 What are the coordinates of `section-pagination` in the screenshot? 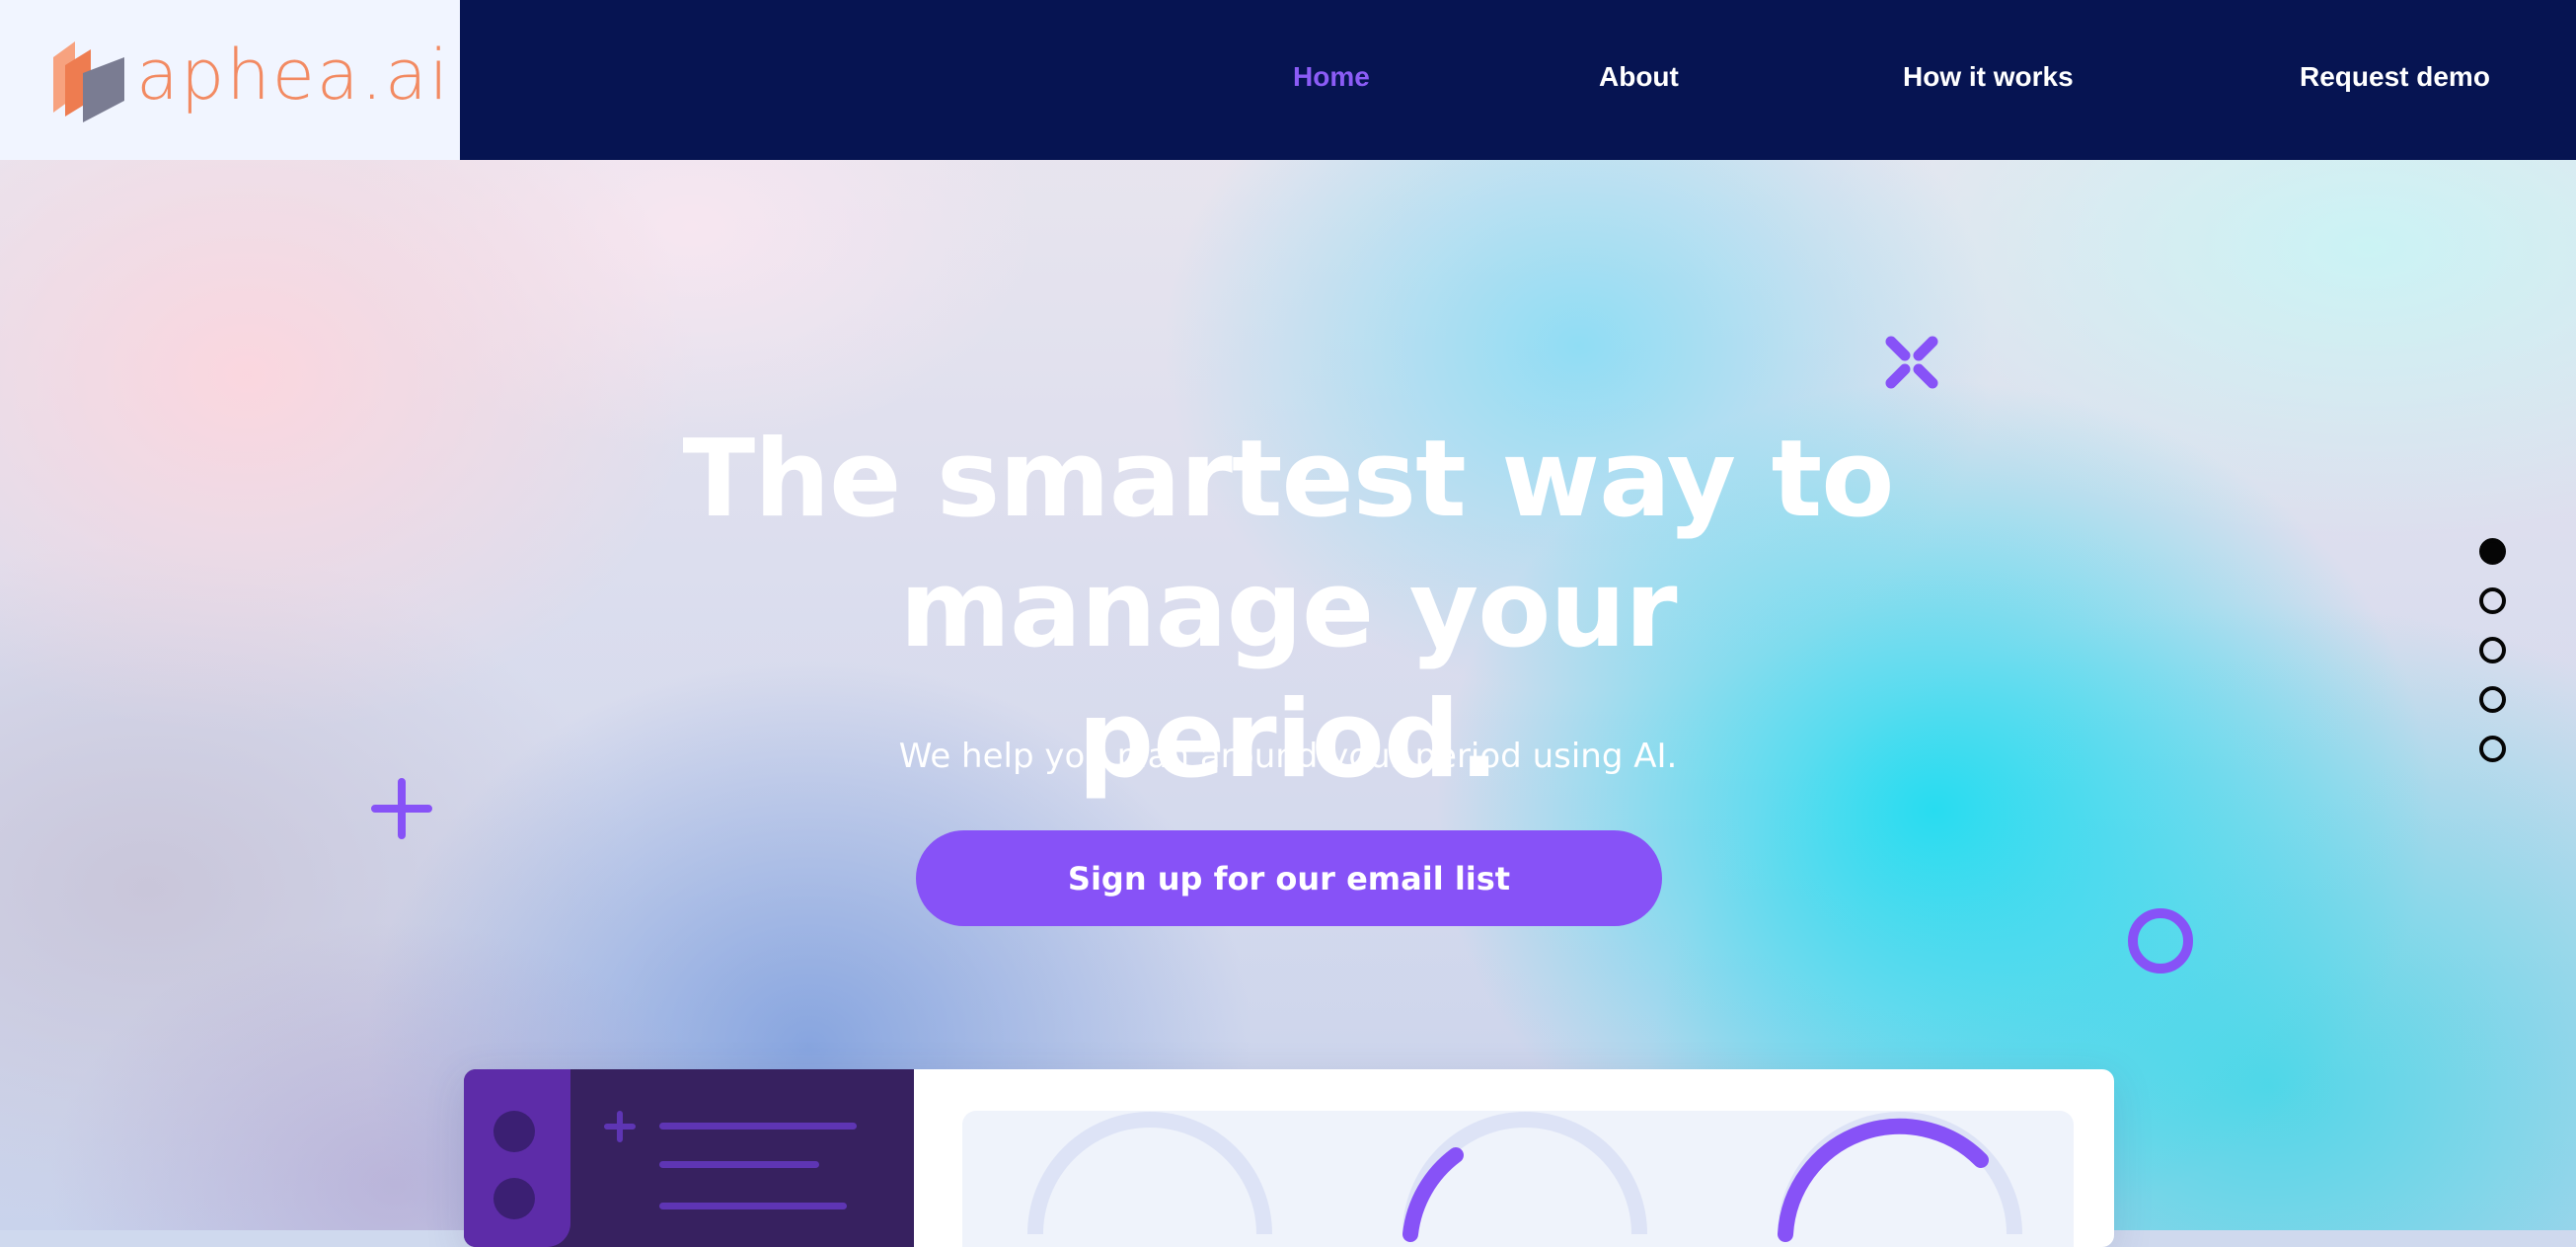 It's located at (2493, 661).